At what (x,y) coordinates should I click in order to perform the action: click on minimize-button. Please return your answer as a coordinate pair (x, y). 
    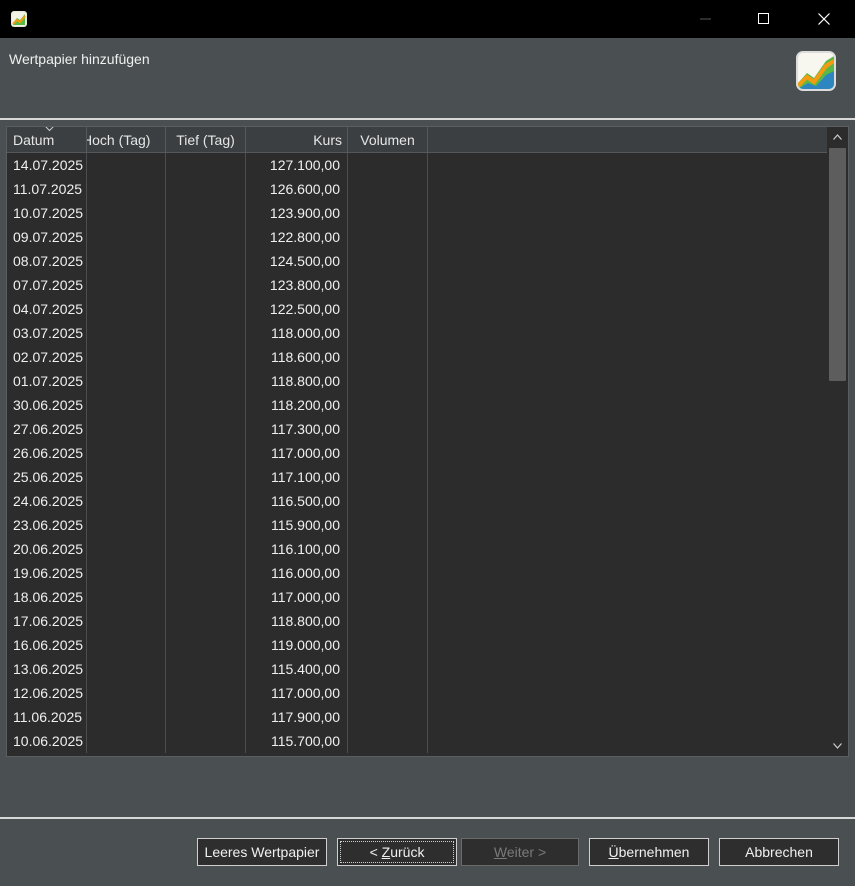
    Looking at the image, I should click on (706, 19).